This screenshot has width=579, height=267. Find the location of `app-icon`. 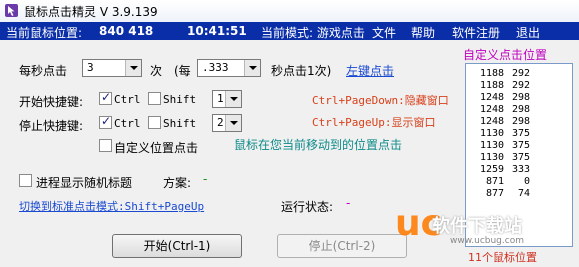

app-icon is located at coordinates (11, 10).